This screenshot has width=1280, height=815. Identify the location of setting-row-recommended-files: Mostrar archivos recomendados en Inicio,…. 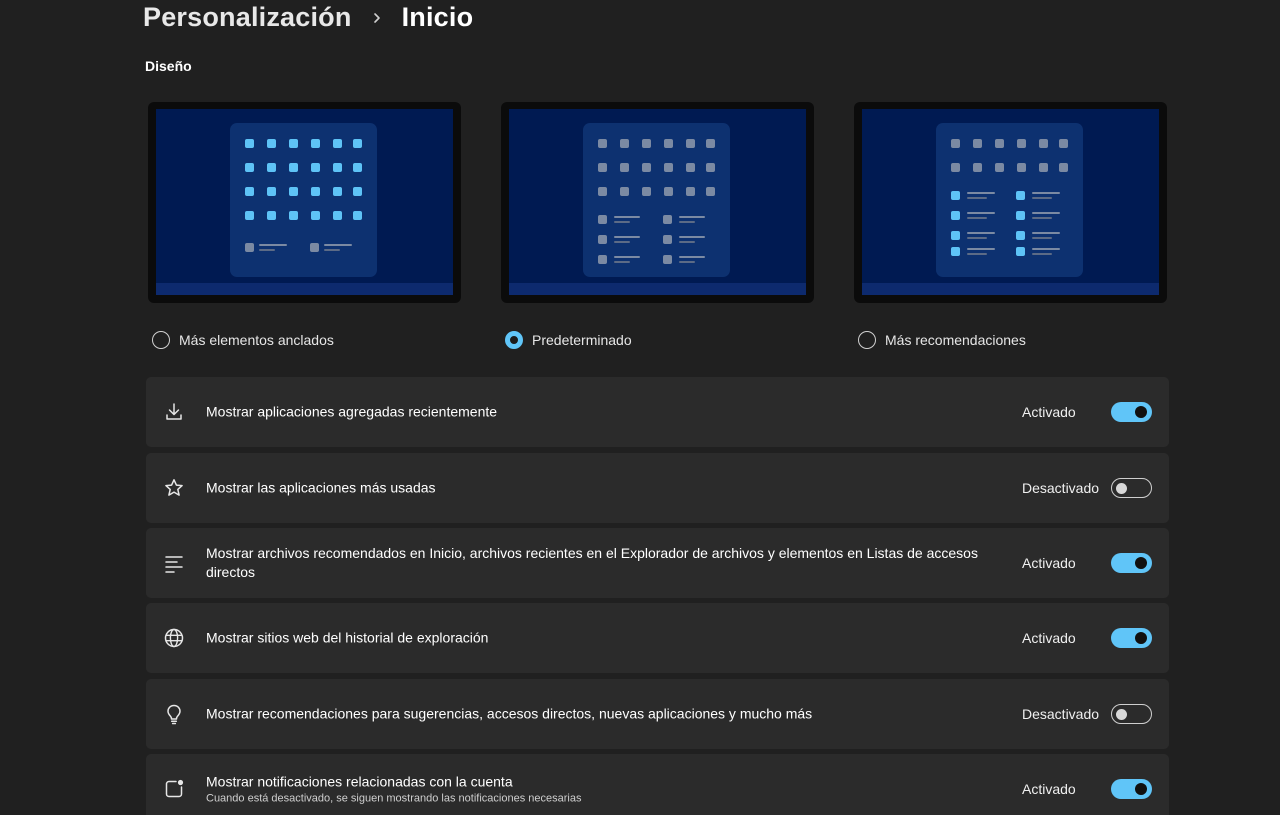
(657, 563).